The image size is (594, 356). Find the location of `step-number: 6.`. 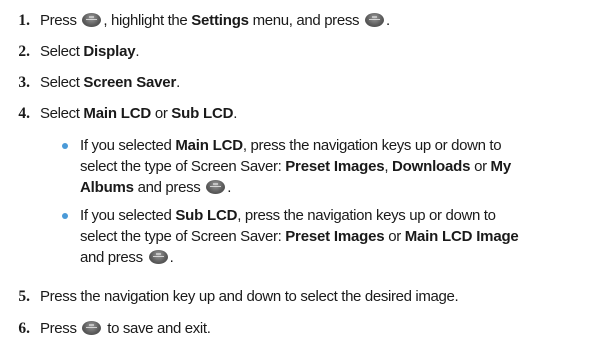

step-number: 6. is located at coordinates (24, 328).